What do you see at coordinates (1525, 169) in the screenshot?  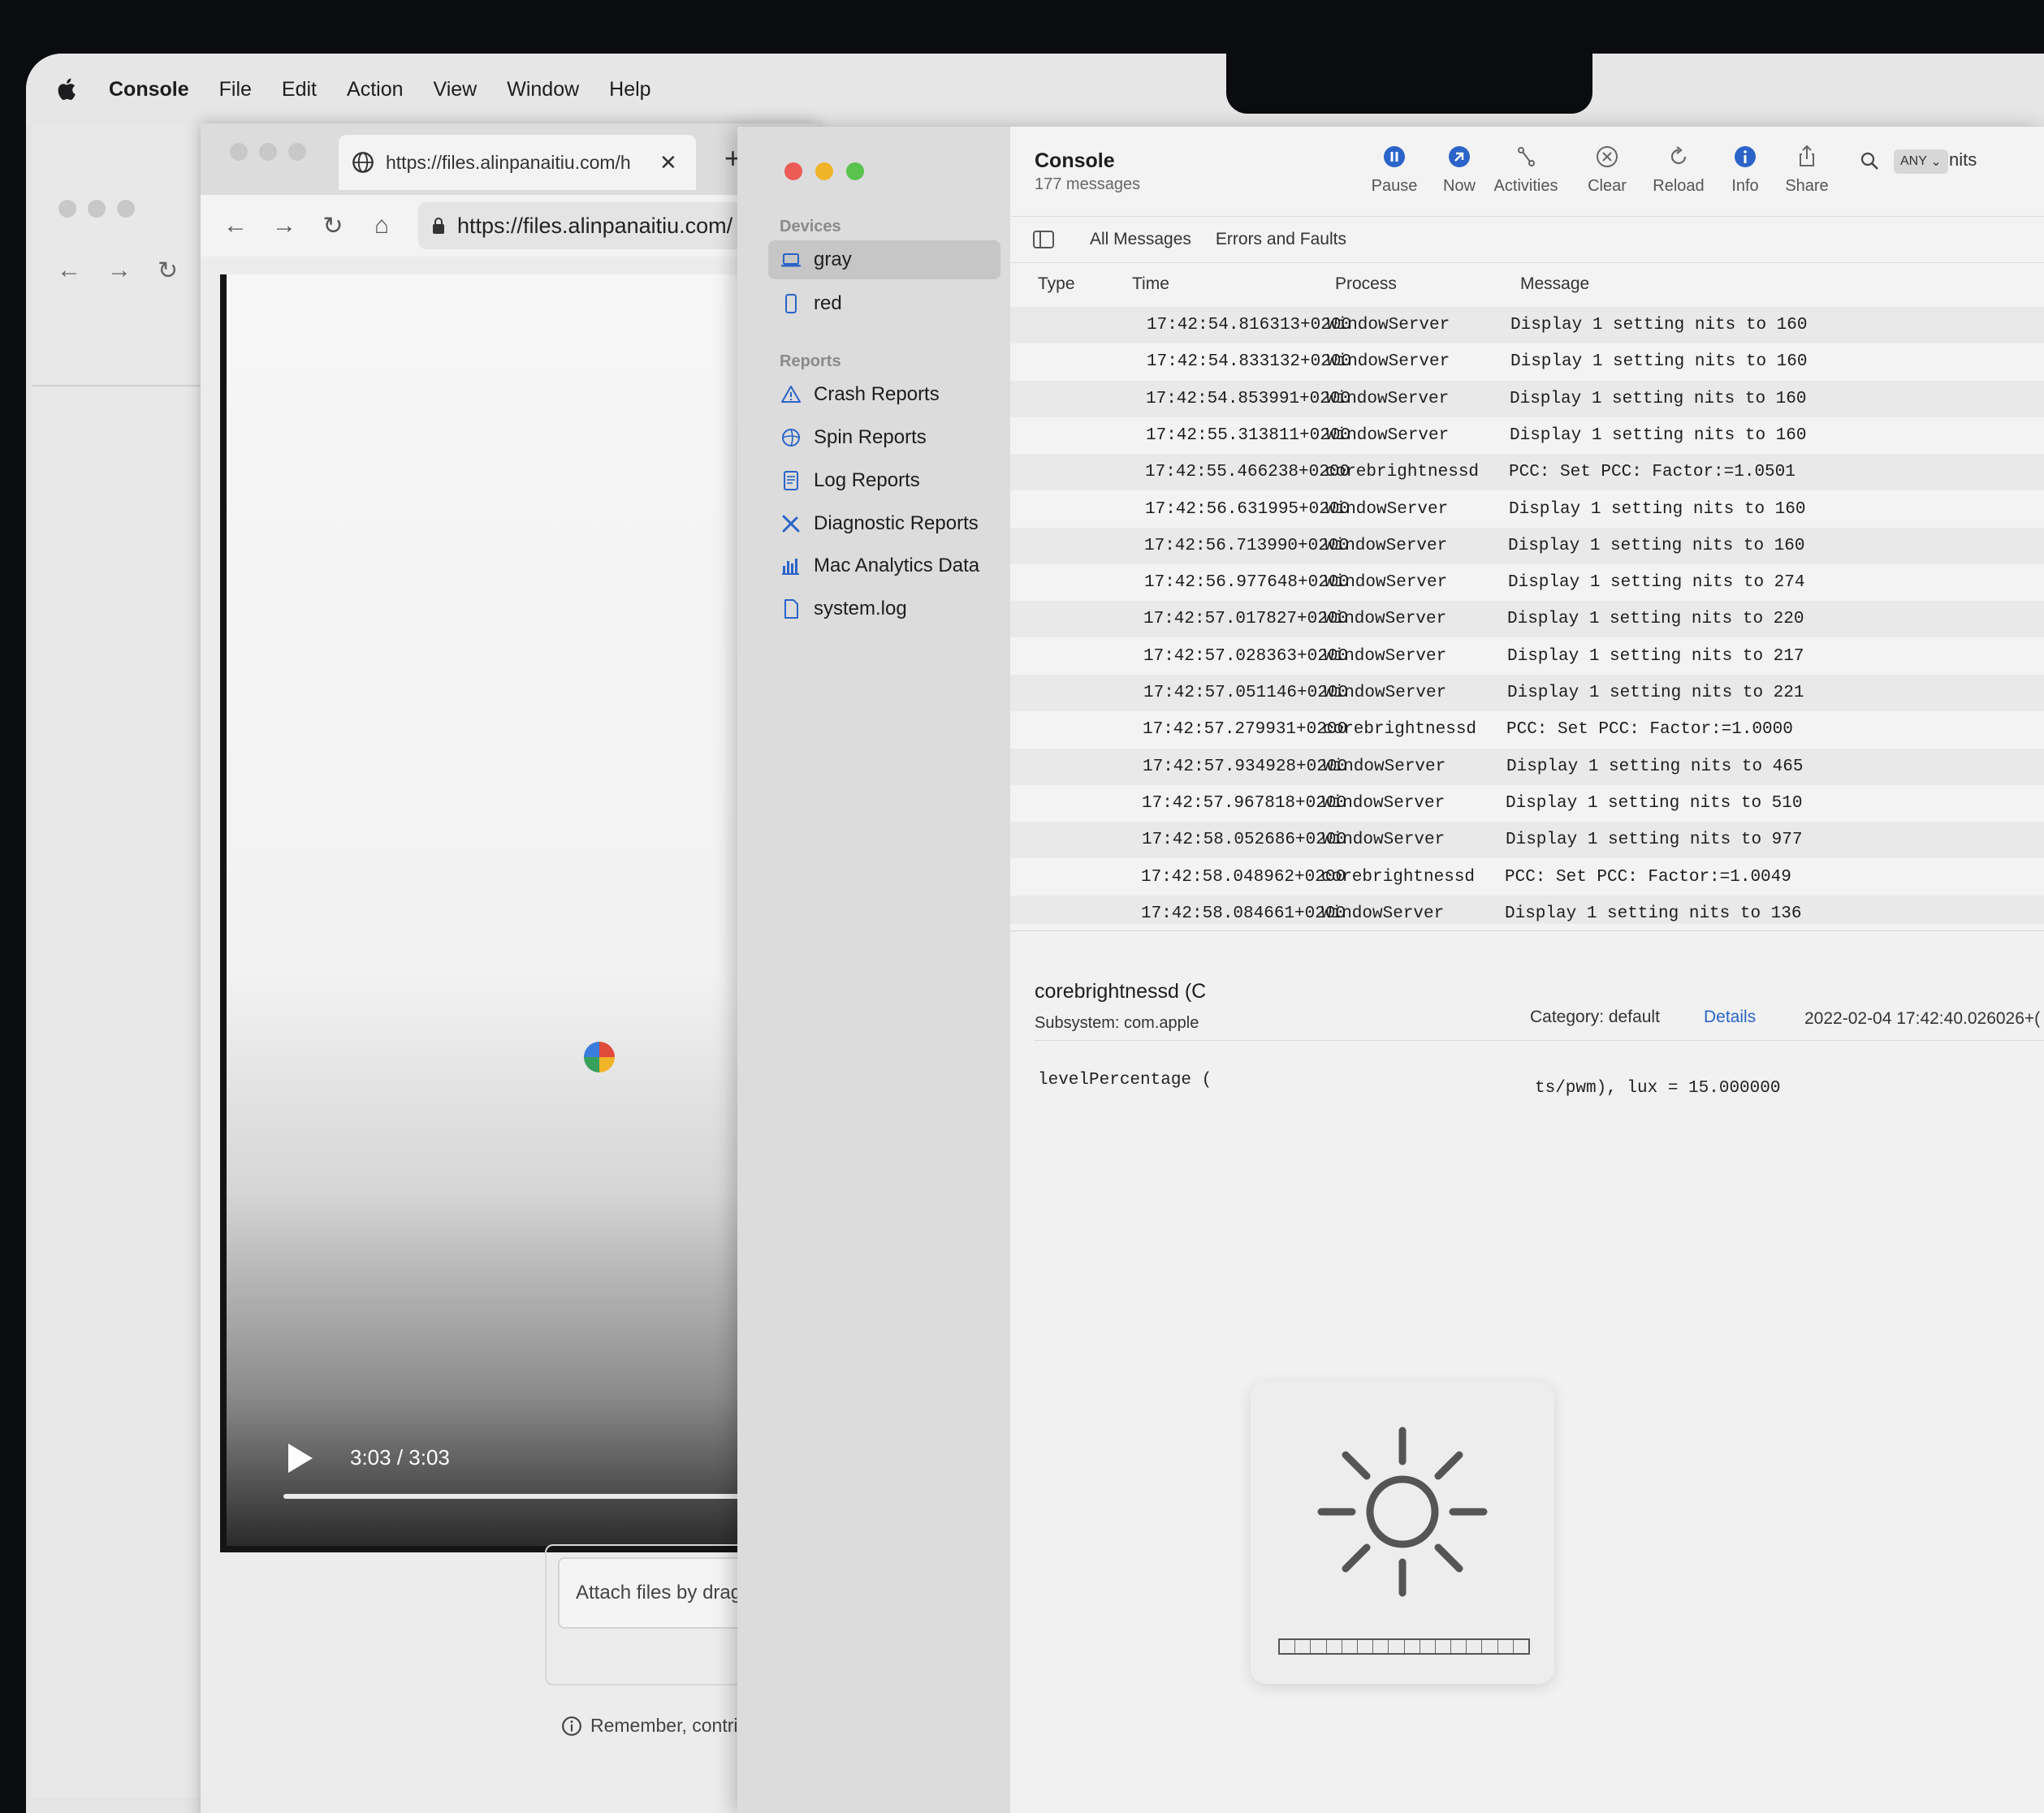 I see `activities-button: Activities` at bounding box center [1525, 169].